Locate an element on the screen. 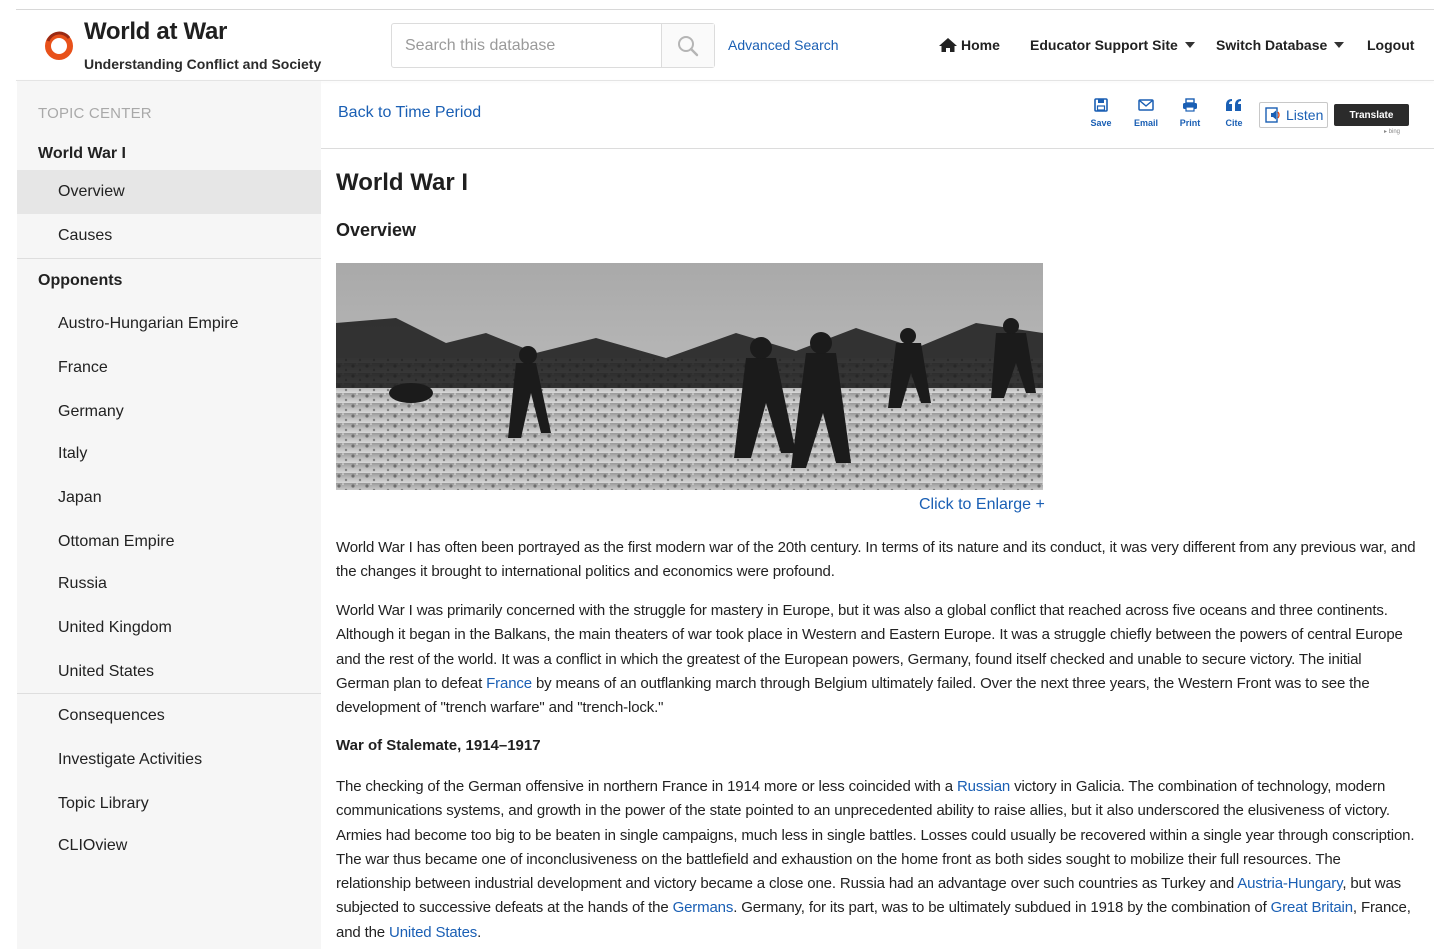 The height and width of the screenshot is (949, 1434). sidebar-item-austro-hungarian-empire: Austro-Hungarian Empire is located at coordinates (169, 324).